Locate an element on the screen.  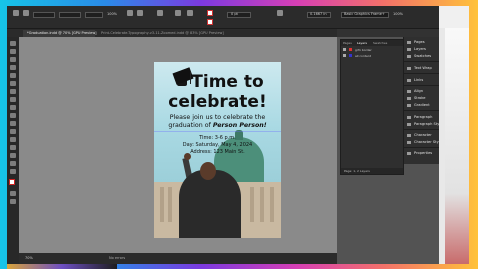
scale-x-field is located at coordinates (94, 15).